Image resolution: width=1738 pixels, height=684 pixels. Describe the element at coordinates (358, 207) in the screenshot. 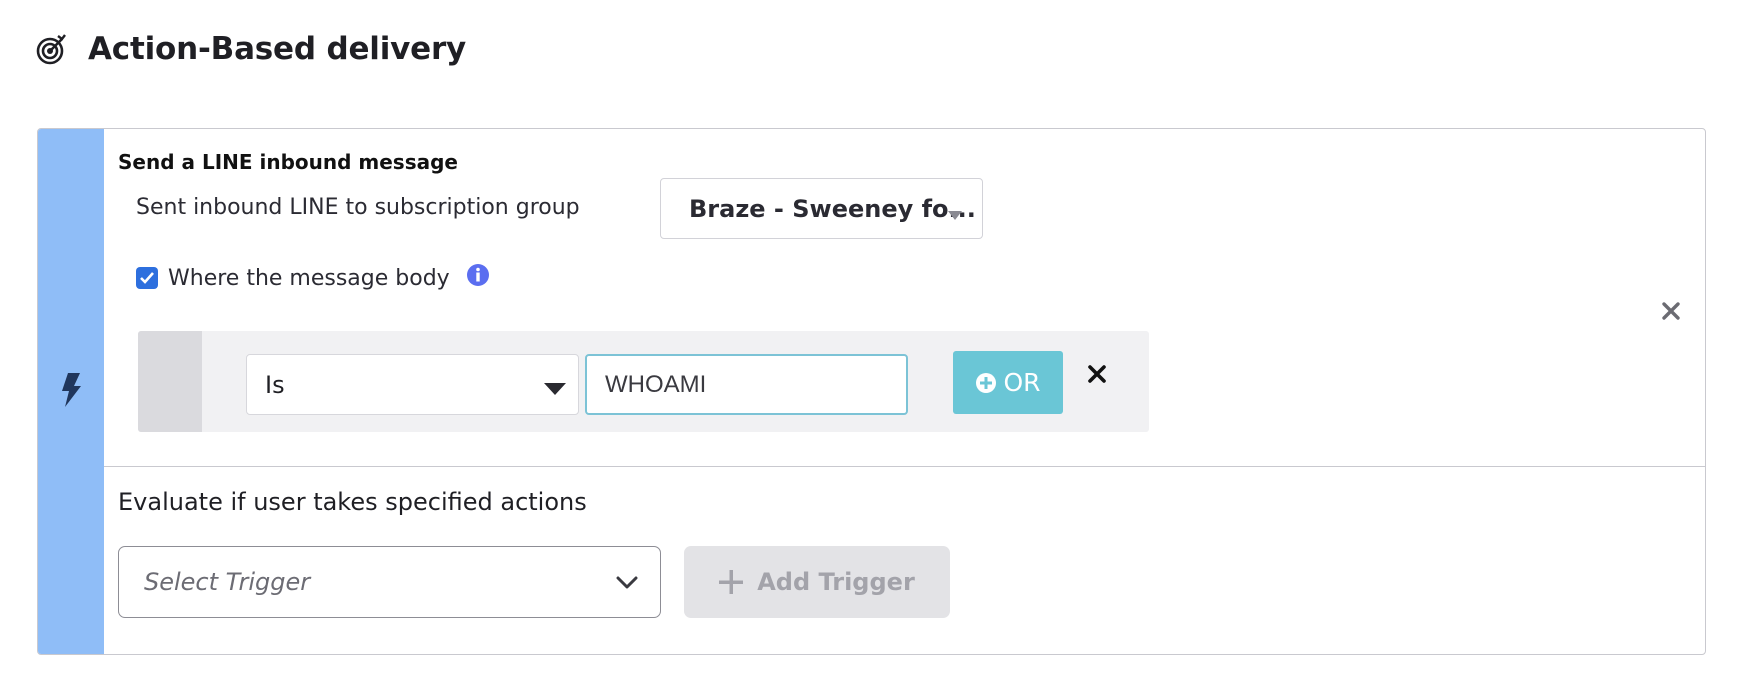

I see `subscription-group-label: Sent inbound LINE to subscription group` at that location.